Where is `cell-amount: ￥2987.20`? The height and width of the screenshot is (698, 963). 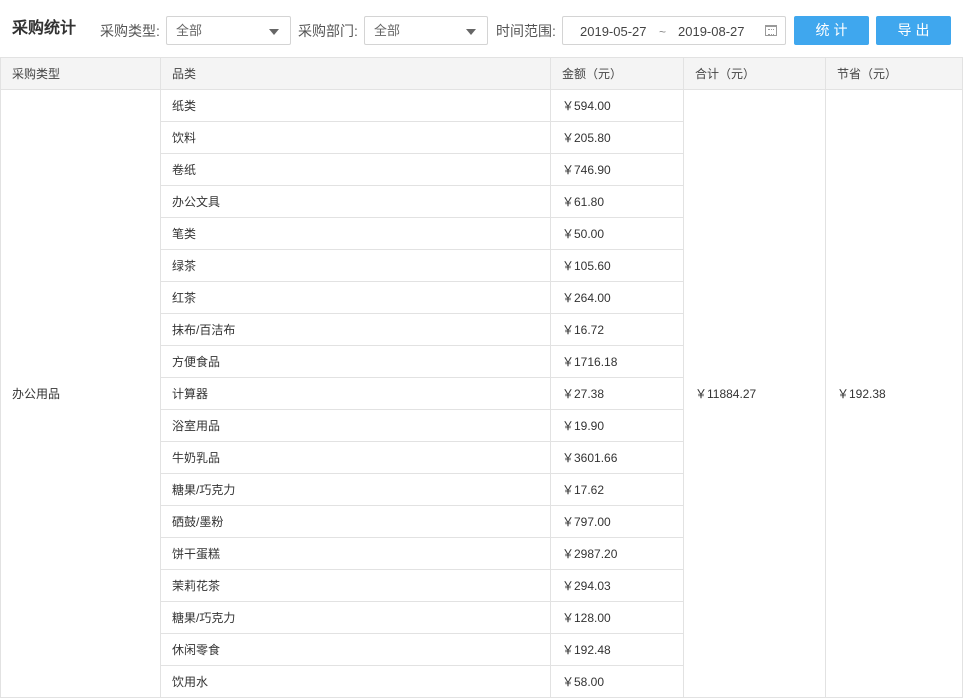 cell-amount: ￥2987.20 is located at coordinates (617, 553).